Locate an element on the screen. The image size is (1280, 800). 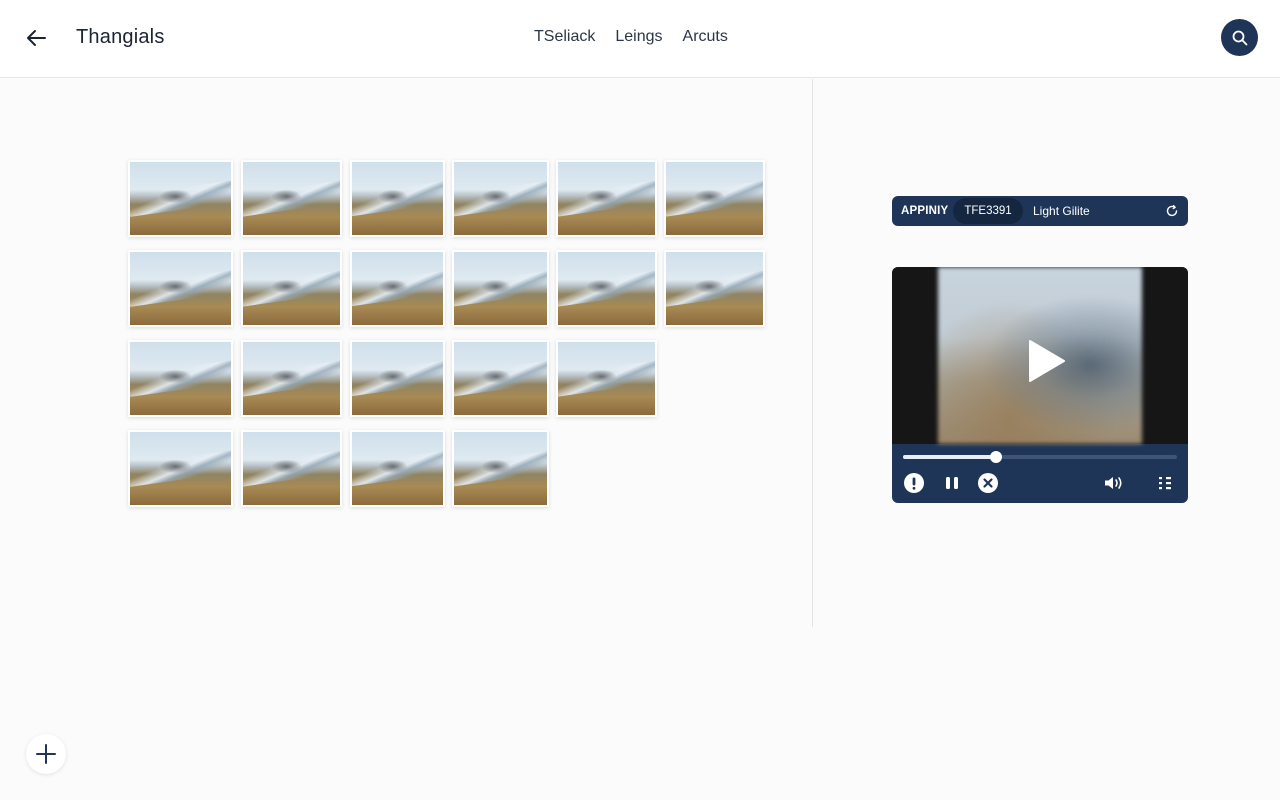
playlist-icon is located at coordinates (1165, 483).